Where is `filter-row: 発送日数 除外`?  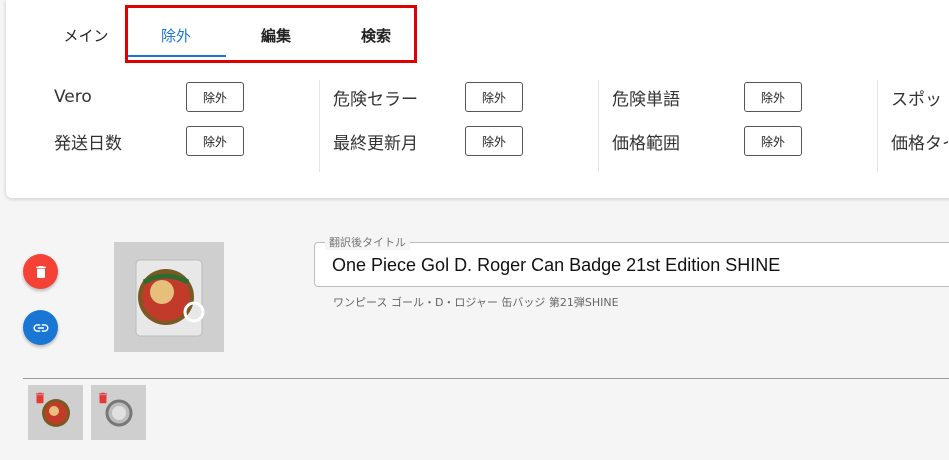
filter-row: 発送日数 除外 is located at coordinates (145, 141).